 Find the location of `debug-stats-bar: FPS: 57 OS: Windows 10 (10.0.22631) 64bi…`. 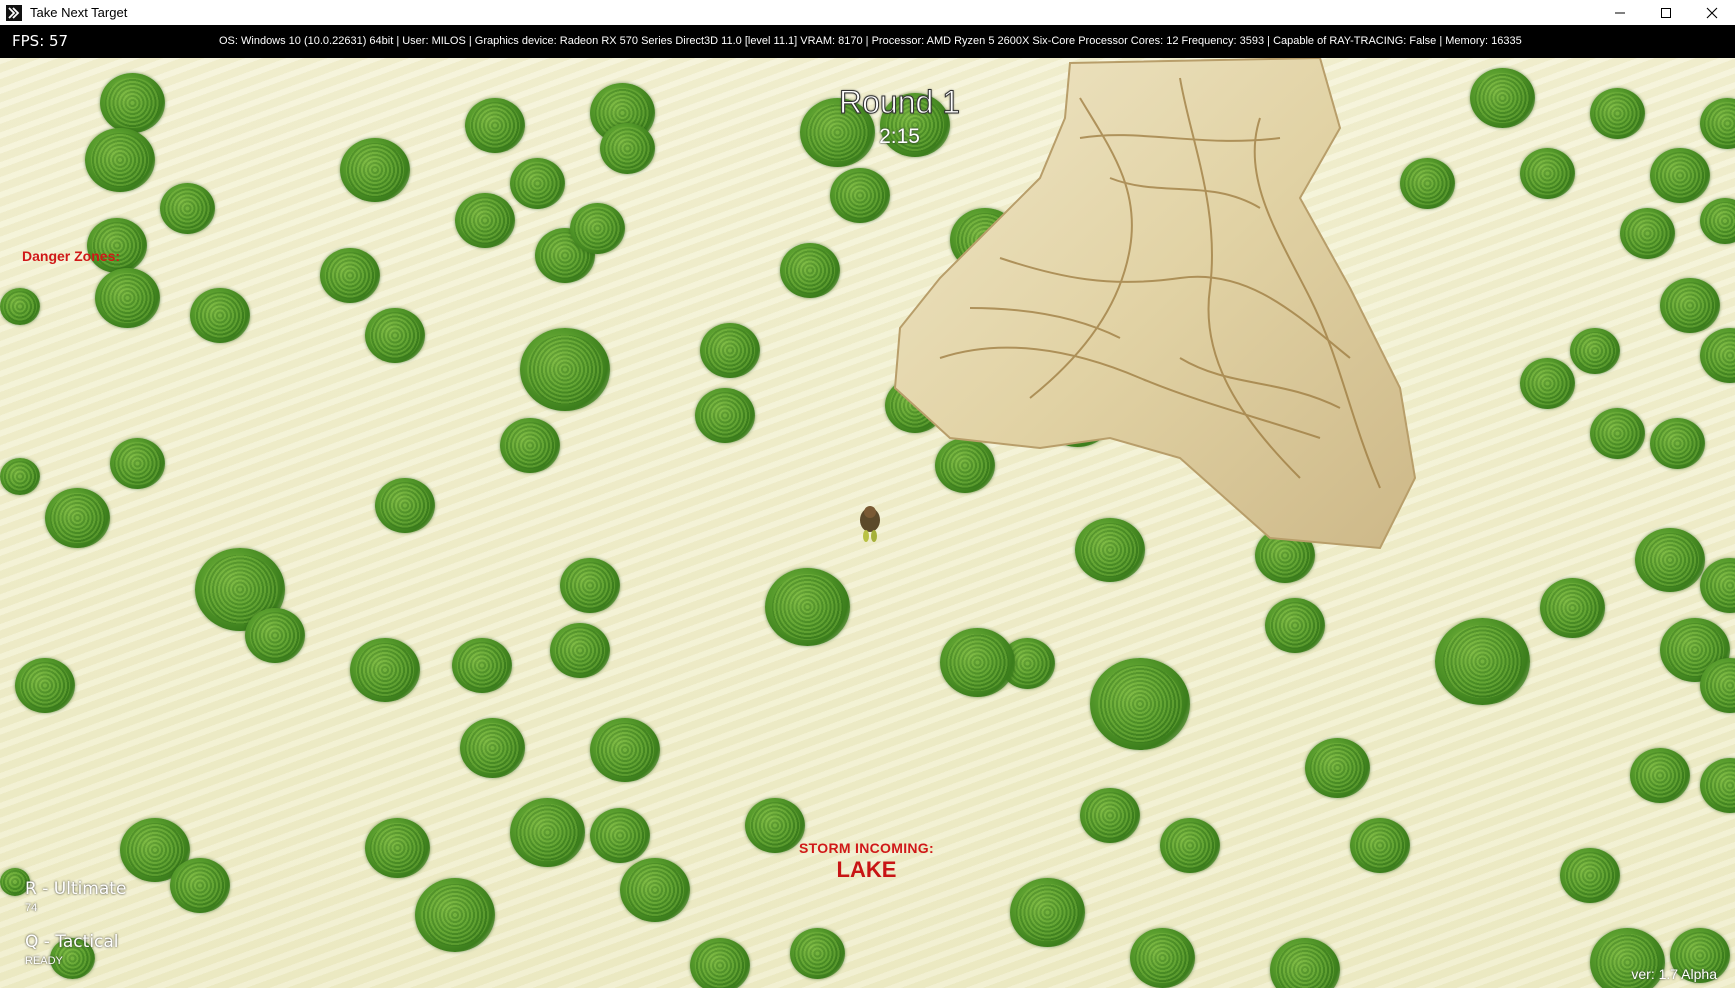

debug-stats-bar: FPS: 57 OS: Windows 10 (10.0.22631) 64bi… is located at coordinates (867, 41).